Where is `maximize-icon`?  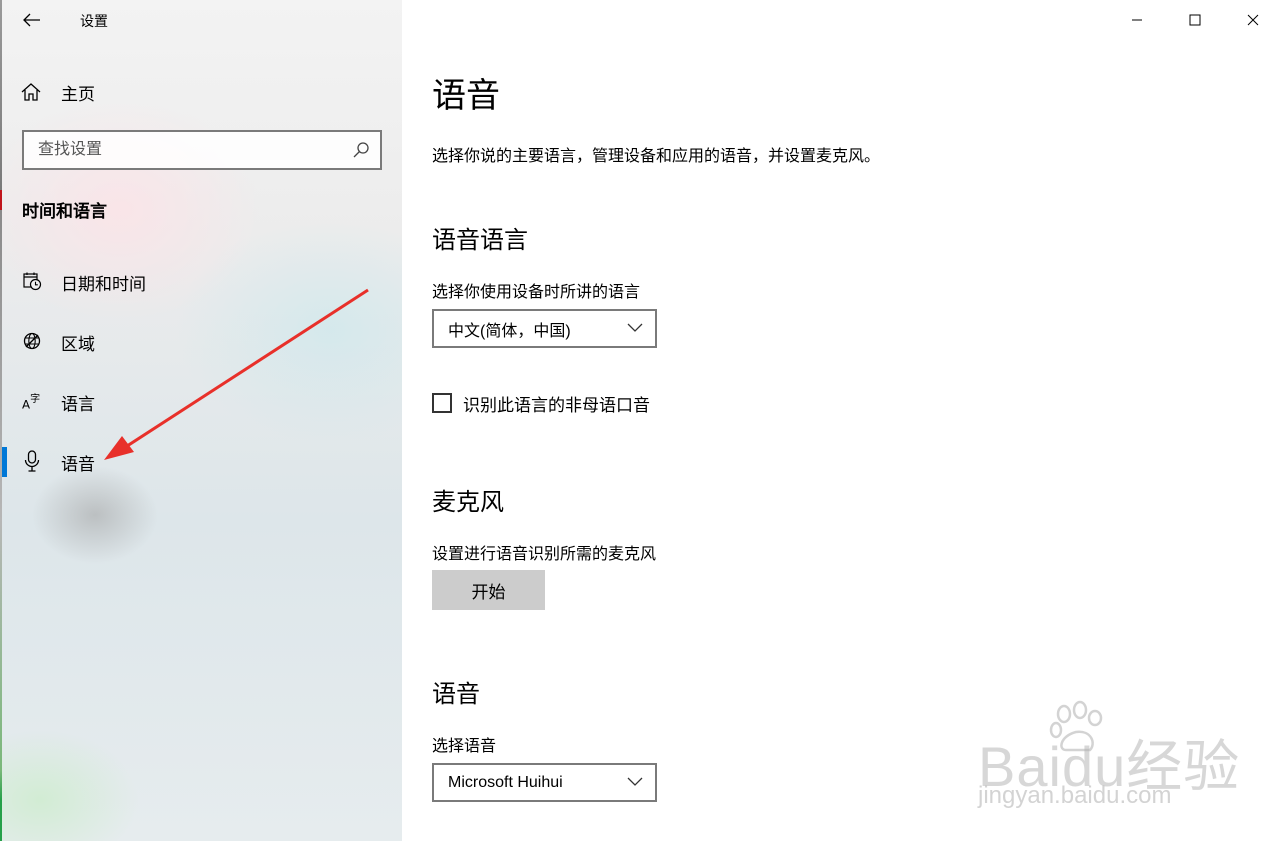
maximize-icon is located at coordinates (1195, 20).